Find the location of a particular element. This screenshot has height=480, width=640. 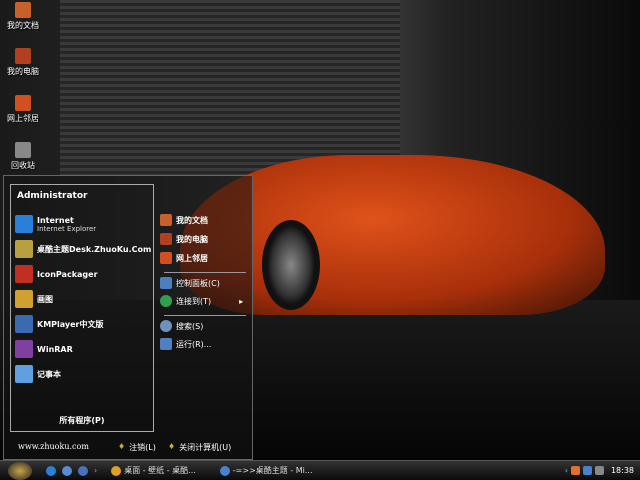

program-winrar: WinRAR is located at coordinates (44, 349).